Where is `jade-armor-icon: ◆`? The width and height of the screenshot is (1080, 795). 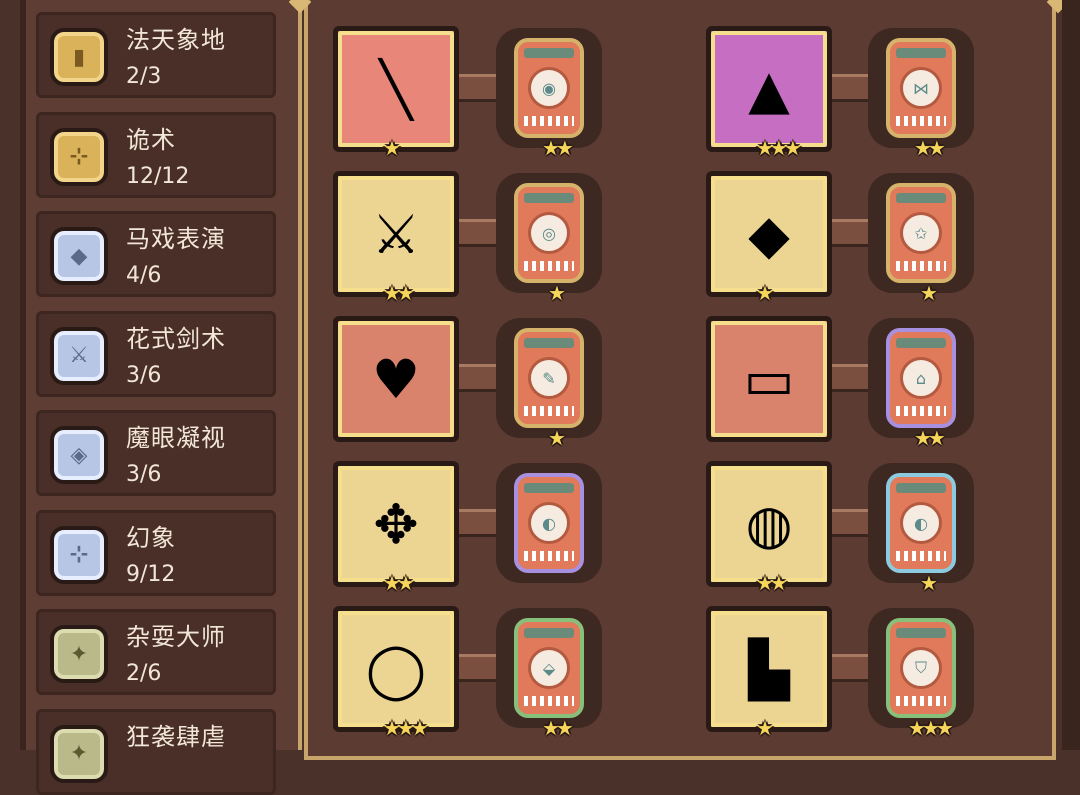 jade-armor-icon: ◆ is located at coordinates (769, 234).